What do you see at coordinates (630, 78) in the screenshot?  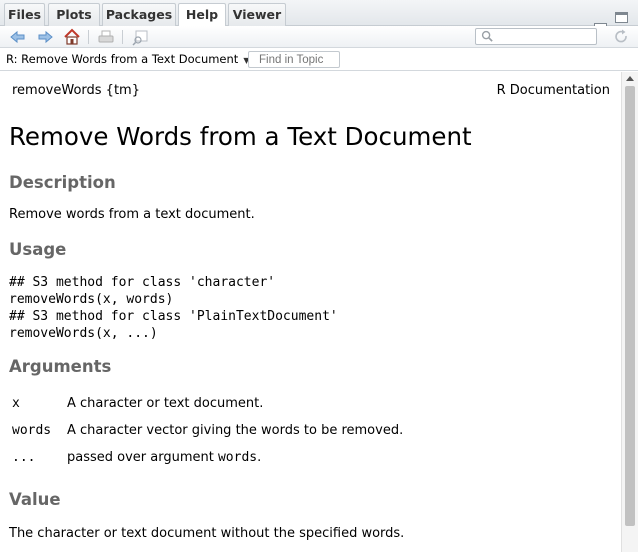 I see `scroll-up-arrow-icon` at bounding box center [630, 78].